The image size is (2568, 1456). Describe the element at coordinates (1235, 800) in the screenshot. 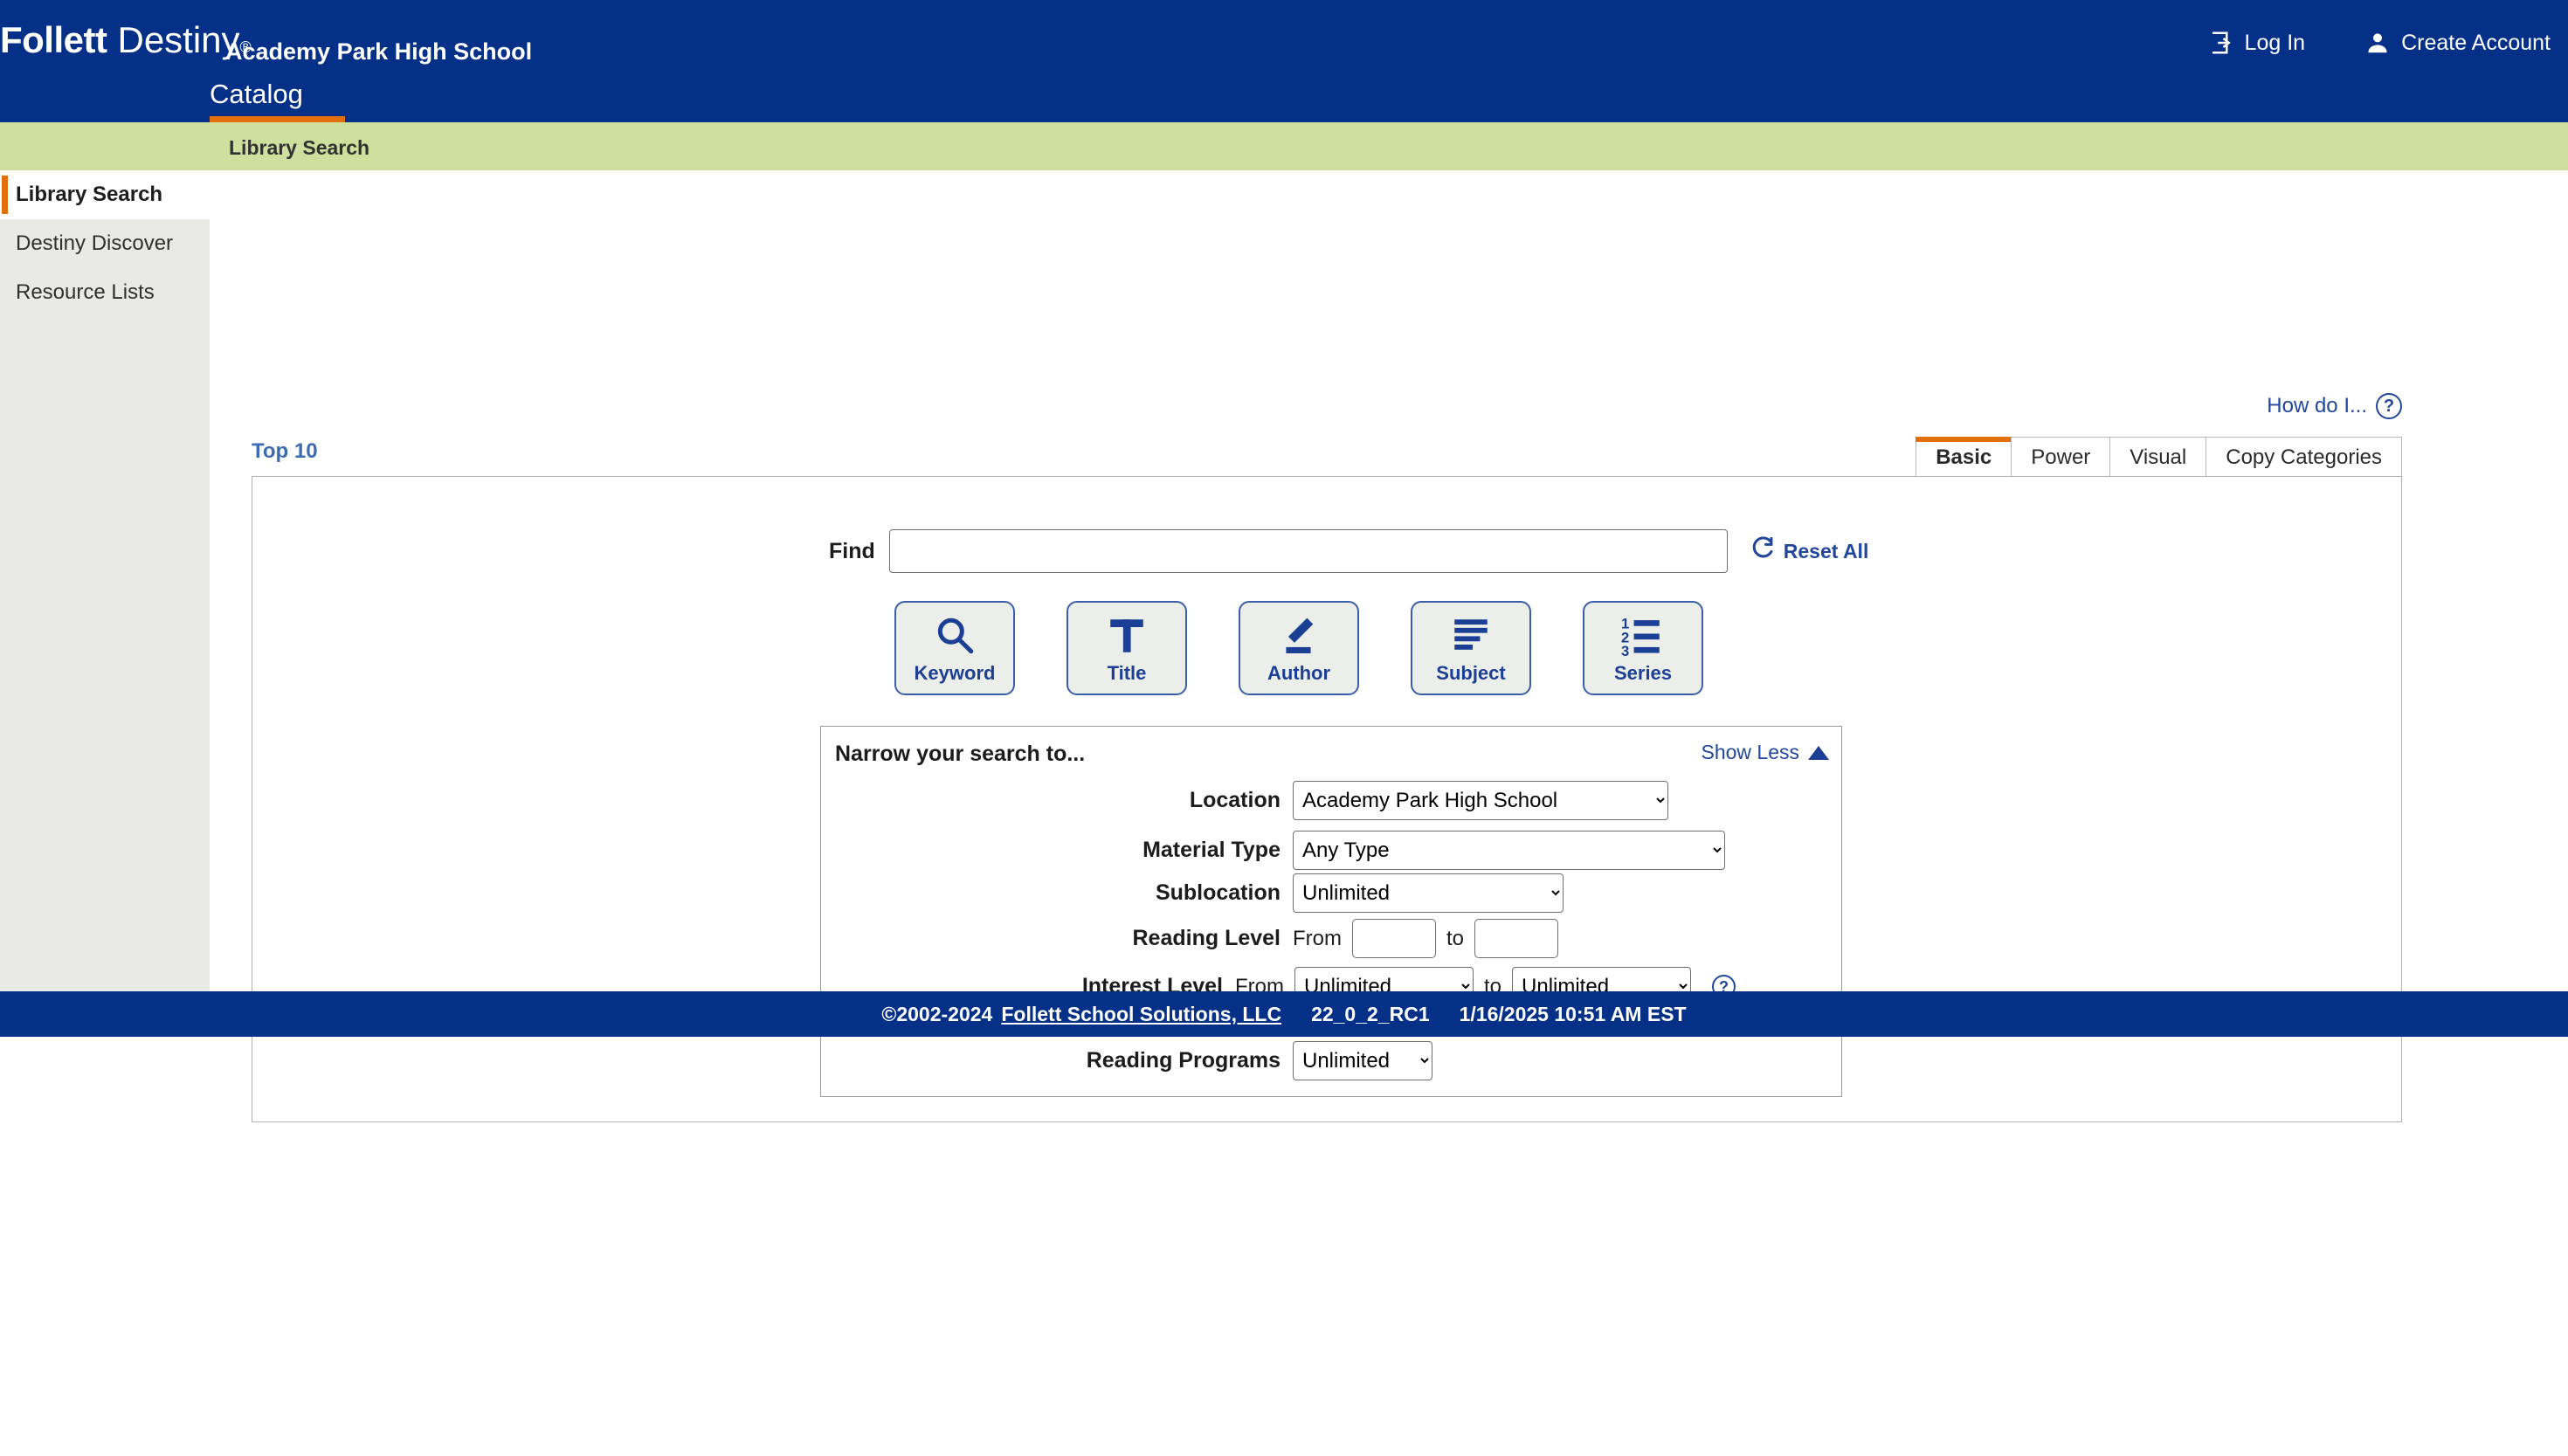

I see `location-label: Location` at that location.